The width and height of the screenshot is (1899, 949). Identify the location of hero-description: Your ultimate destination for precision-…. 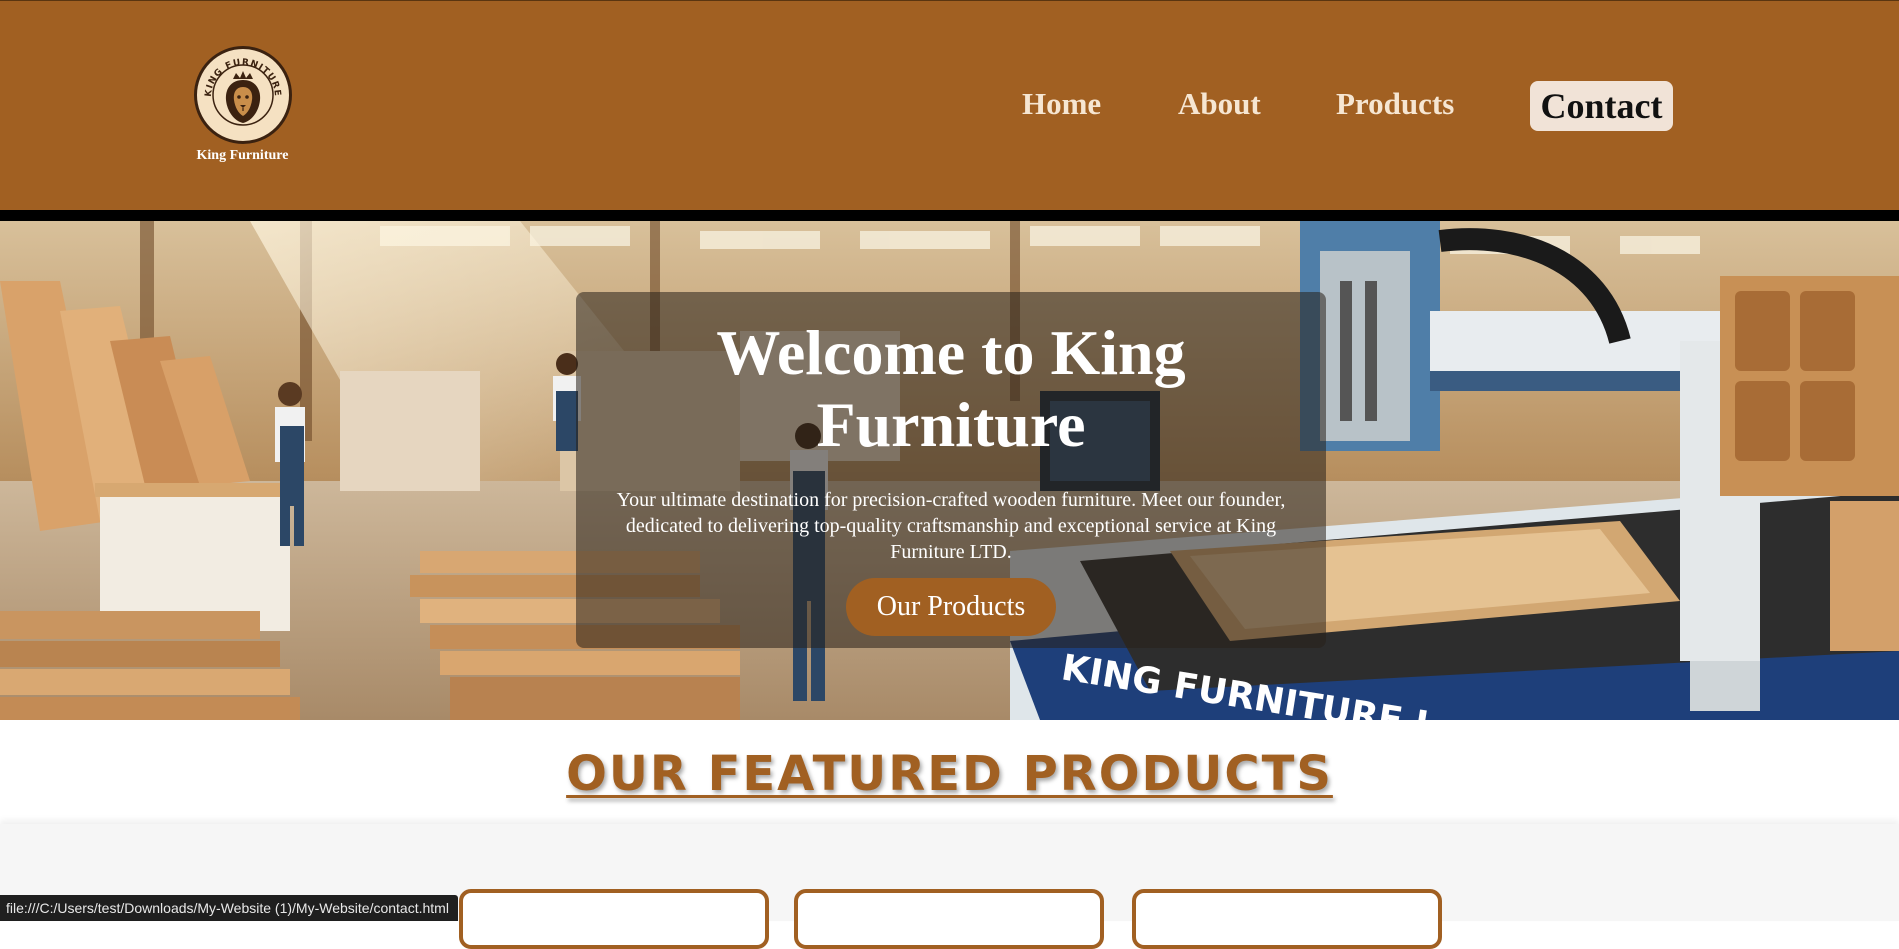
(951, 526).